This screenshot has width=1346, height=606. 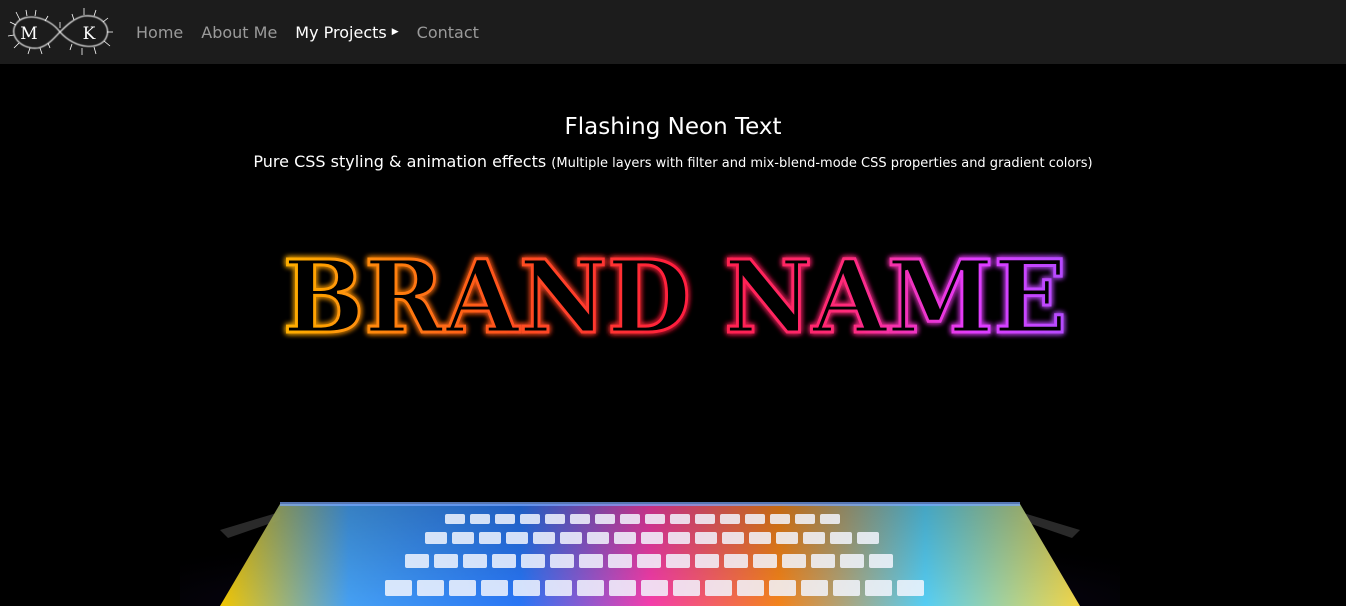 I want to click on nav-about-me-label: About Me, so click(x=239, y=32).